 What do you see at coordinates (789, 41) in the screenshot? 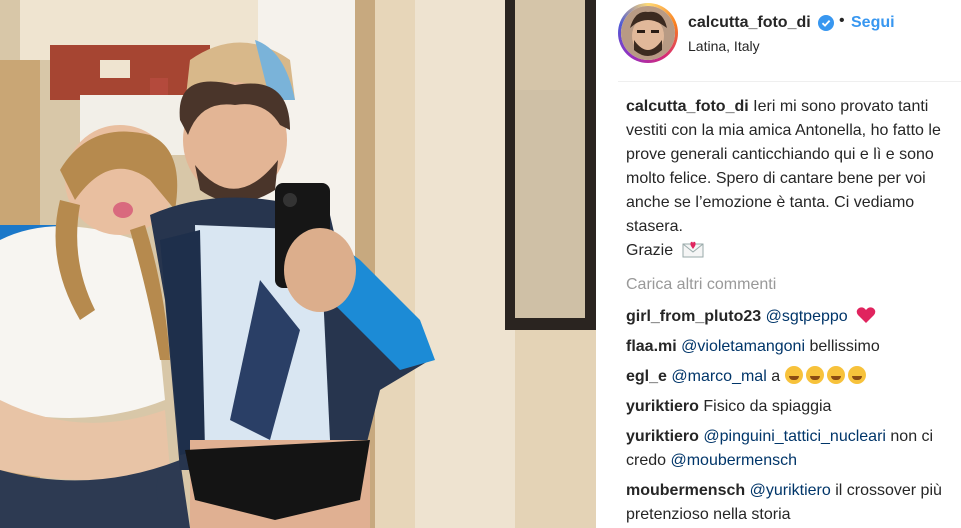
I see `post-header: calcutta_foto_di • Segui Latina, Italy` at bounding box center [789, 41].